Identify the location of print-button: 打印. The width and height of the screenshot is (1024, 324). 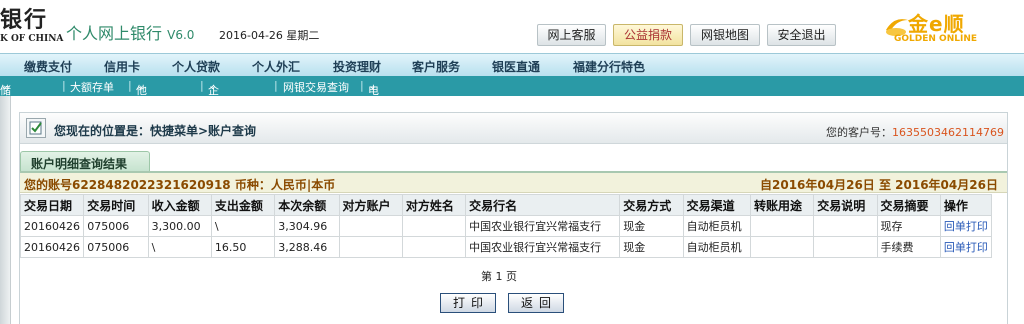
(468, 303).